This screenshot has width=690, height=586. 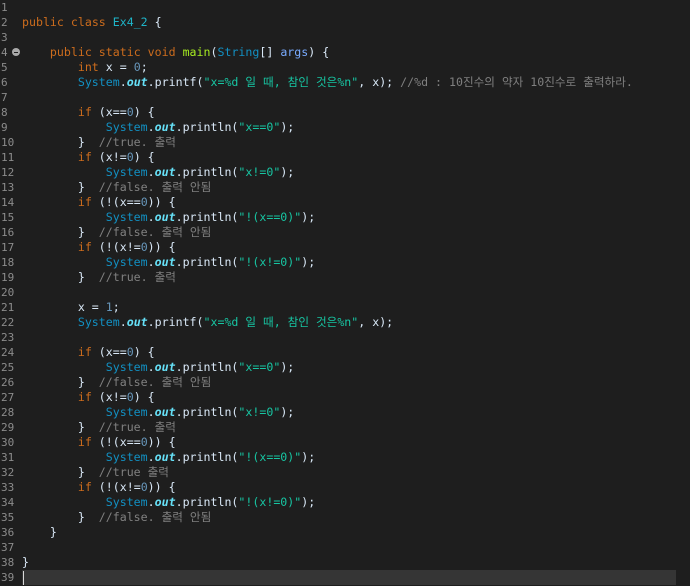 I want to click on code-line: 11 if (x!=0) {, so click(x=345, y=157).